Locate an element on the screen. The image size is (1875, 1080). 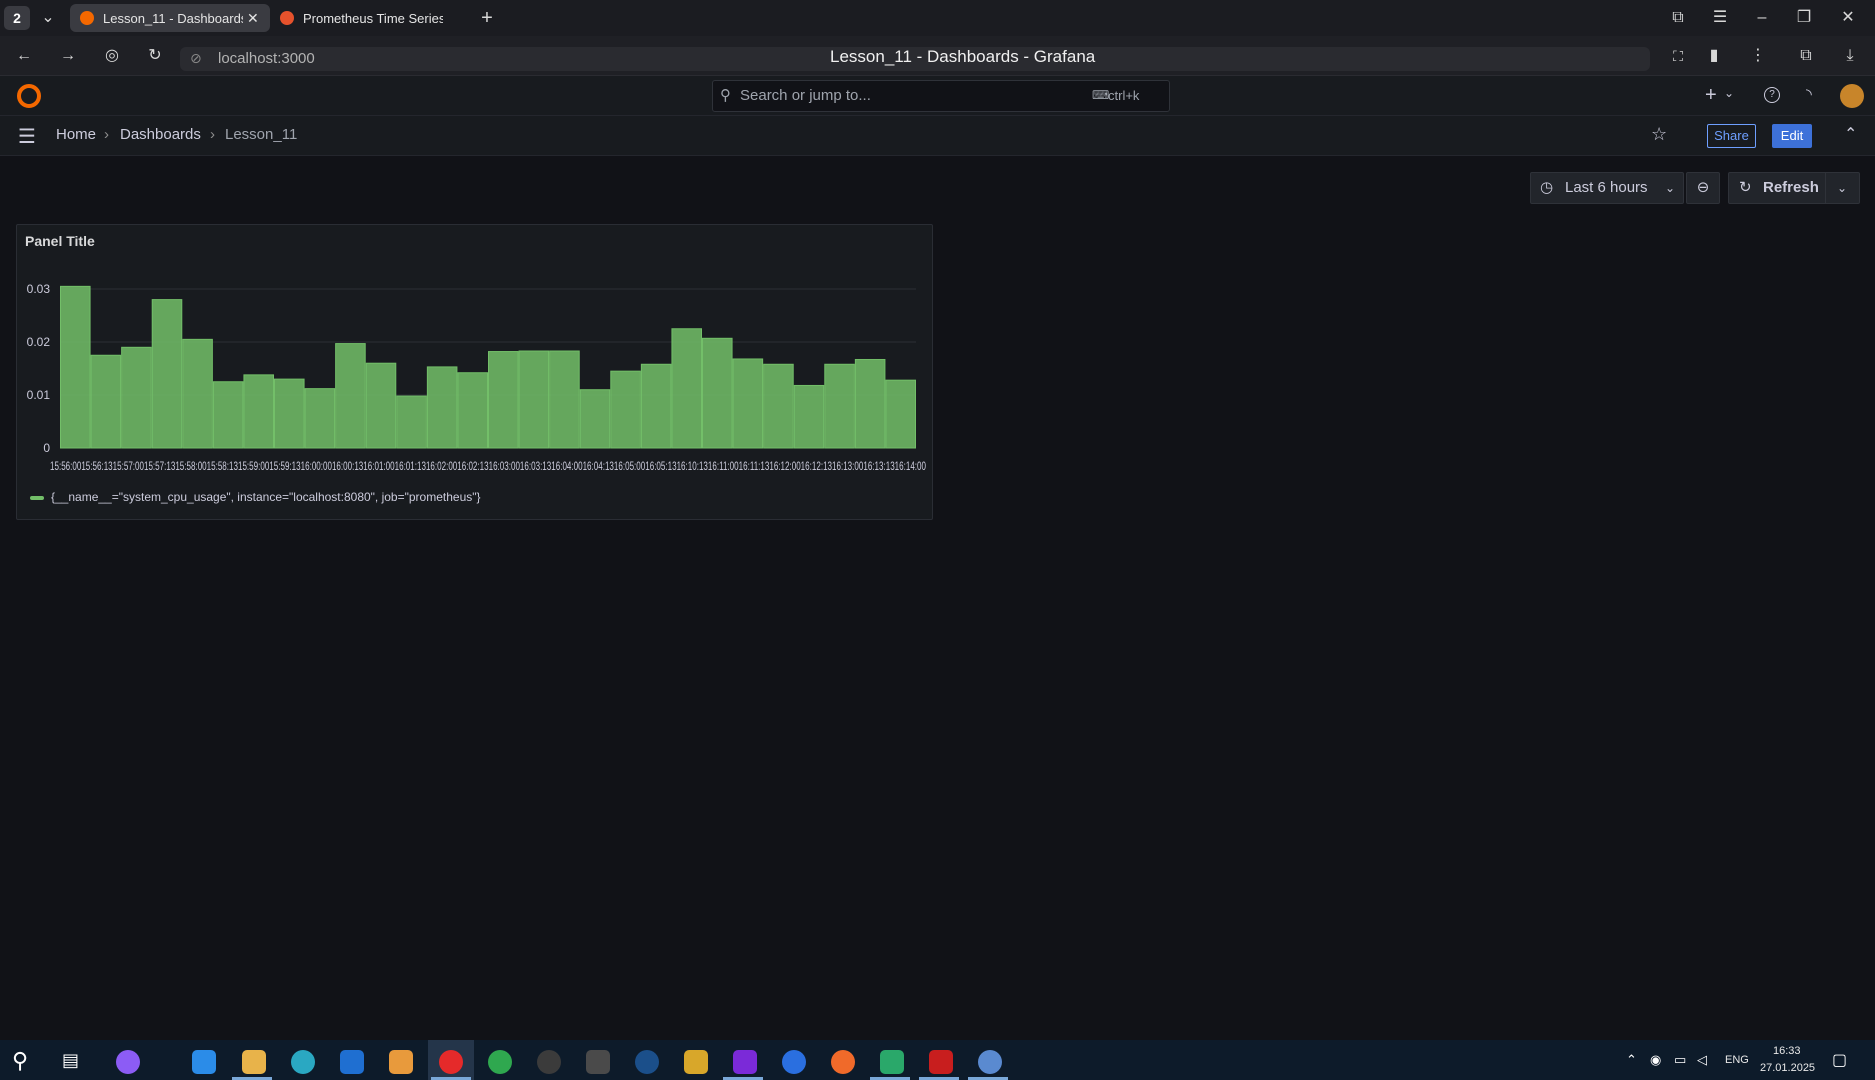
app-store-icon is located at coordinates (794, 1062).